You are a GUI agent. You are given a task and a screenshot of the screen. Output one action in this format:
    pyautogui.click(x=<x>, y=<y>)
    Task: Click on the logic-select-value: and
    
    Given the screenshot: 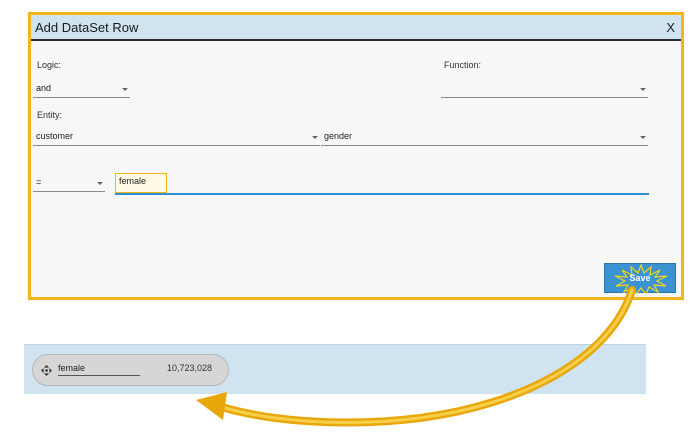 What is the action you would take?
    pyautogui.click(x=44, y=88)
    